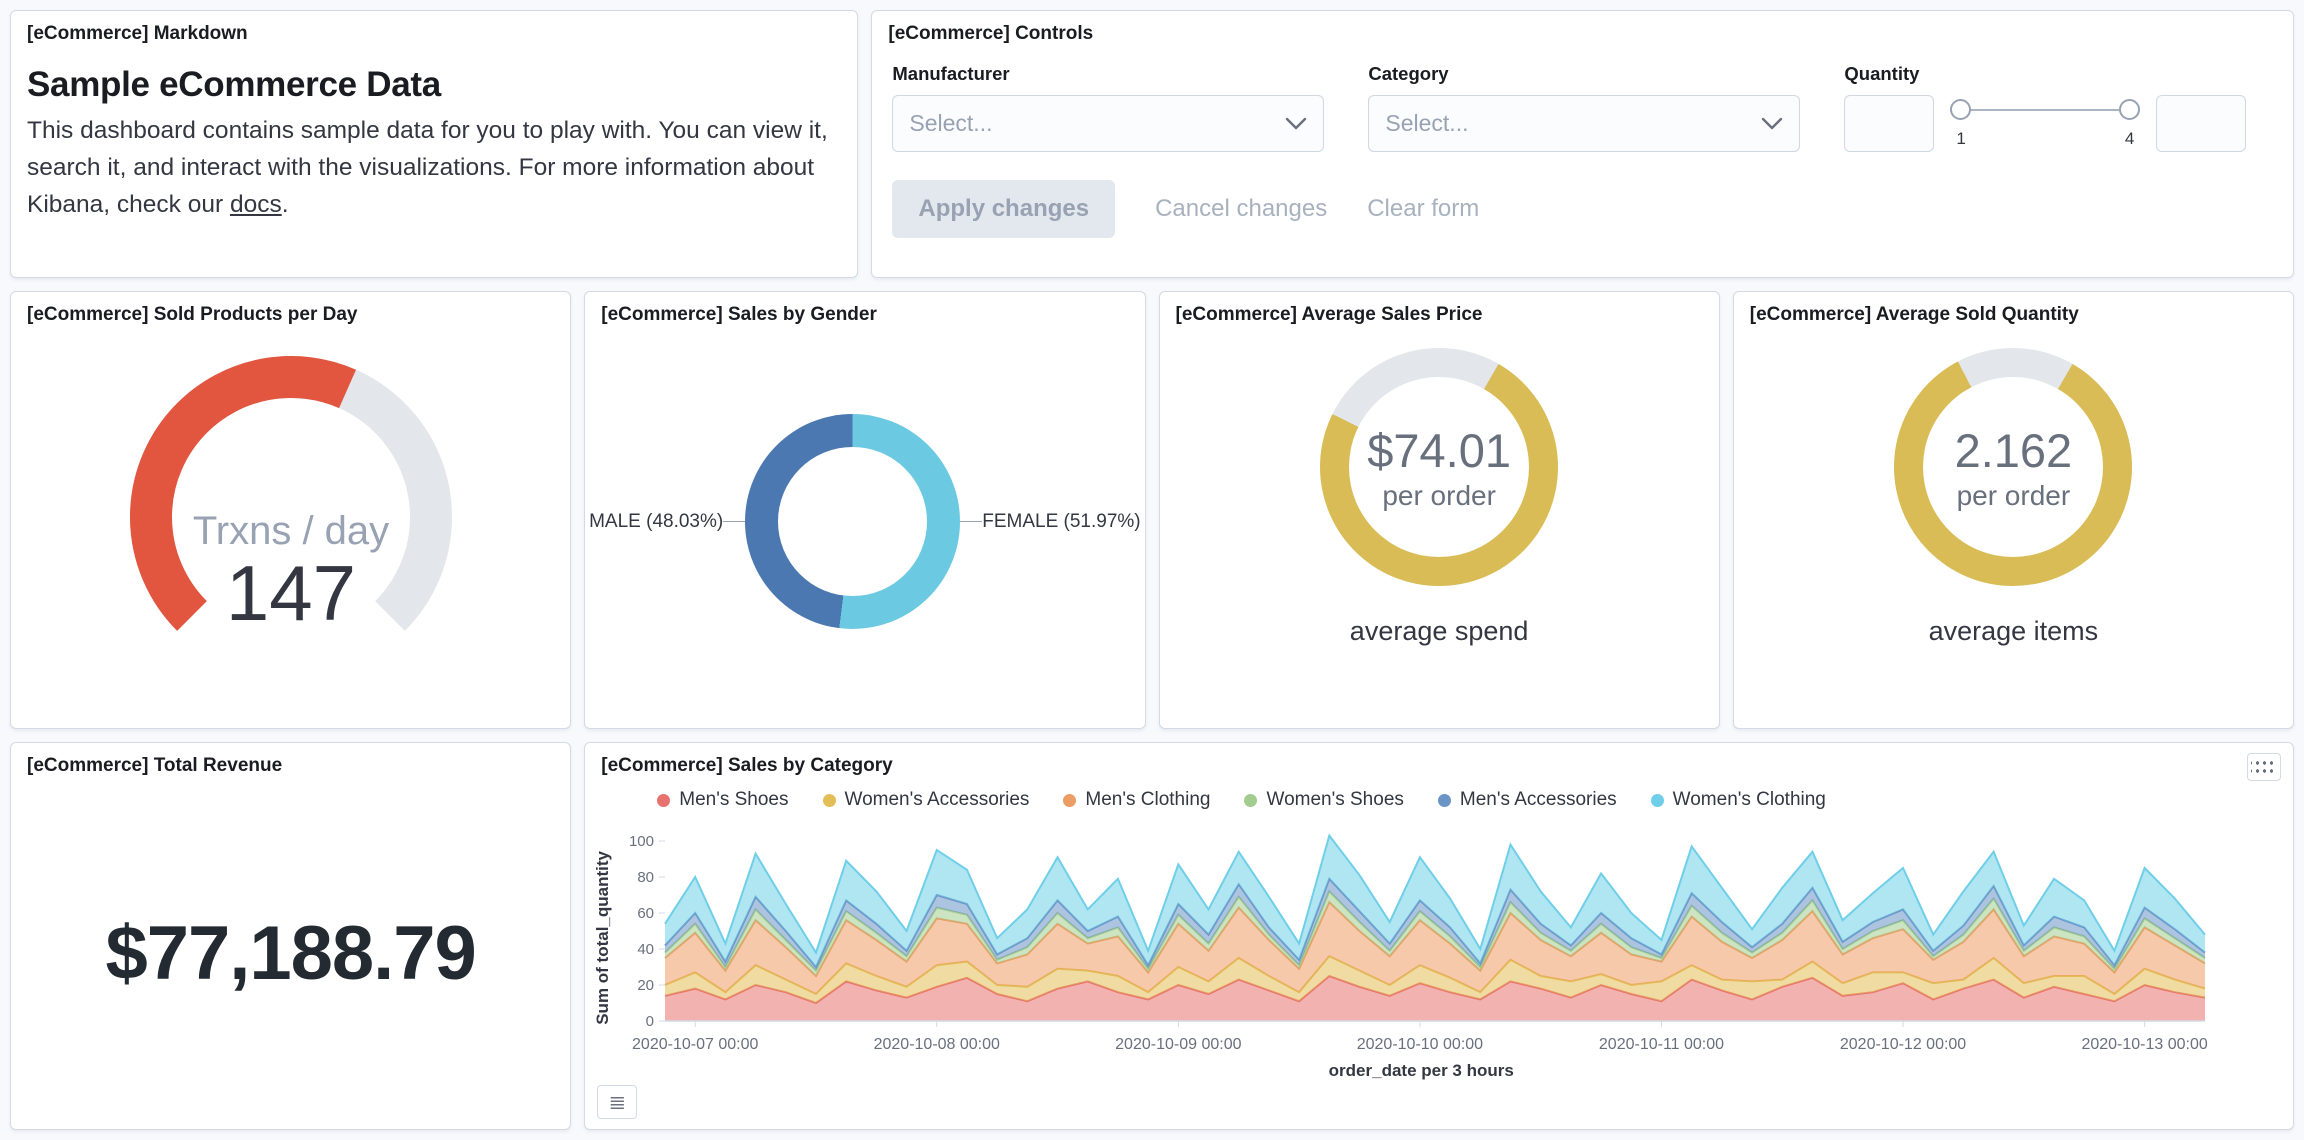  What do you see at coordinates (285, 204) in the screenshot?
I see `markdown-body-end: .` at bounding box center [285, 204].